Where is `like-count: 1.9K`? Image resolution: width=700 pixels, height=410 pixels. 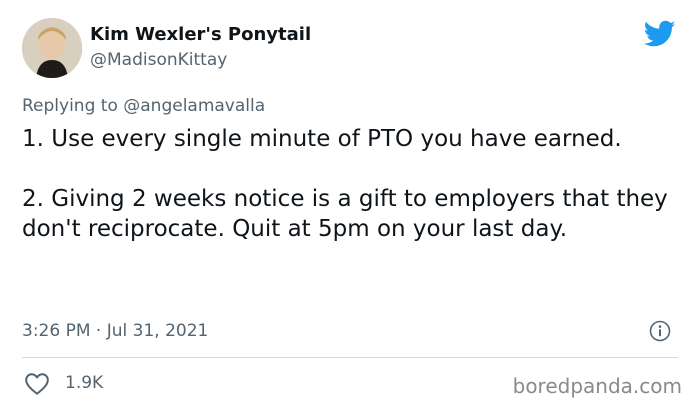 like-count: 1.9K is located at coordinates (84, 383).